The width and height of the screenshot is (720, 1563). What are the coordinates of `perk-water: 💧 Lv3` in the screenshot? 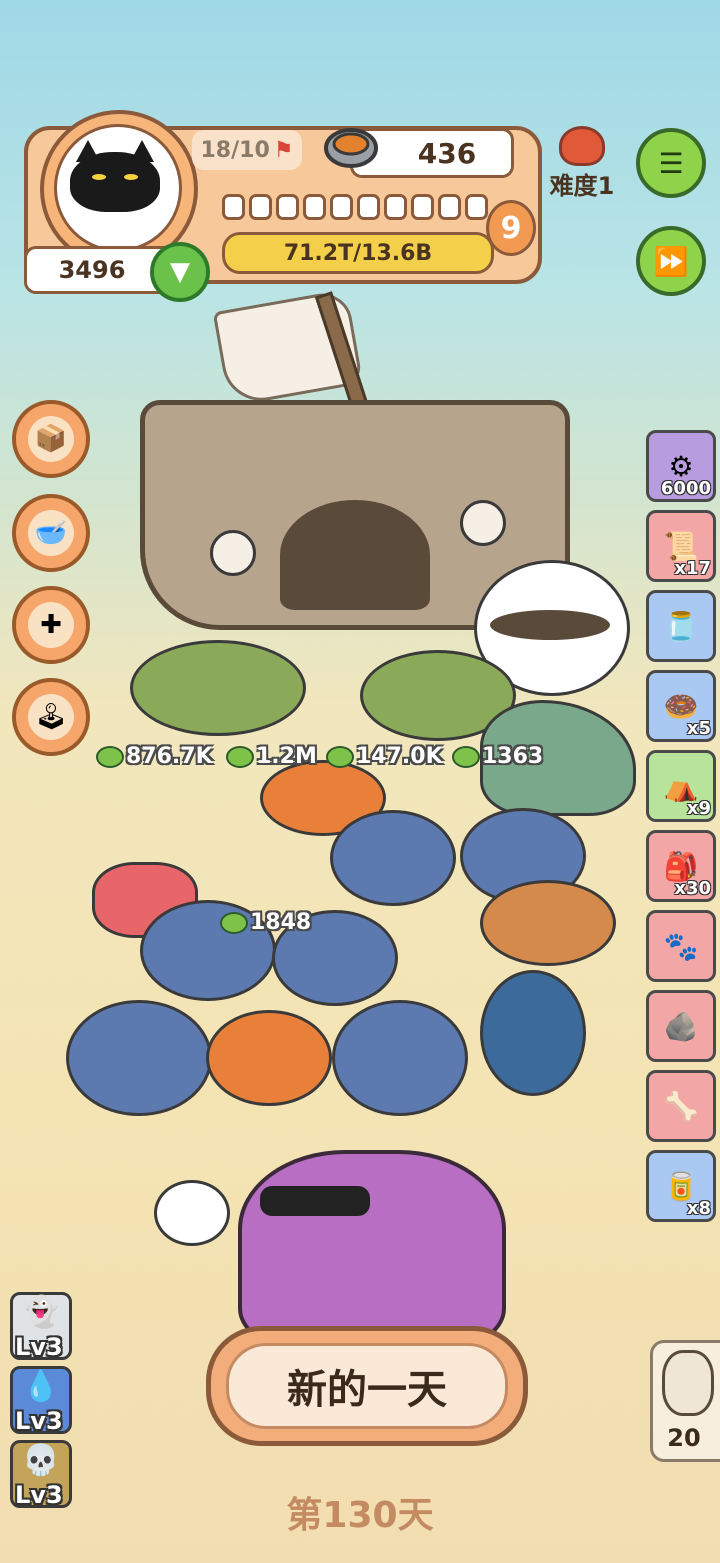 It's located at (41, 1400).